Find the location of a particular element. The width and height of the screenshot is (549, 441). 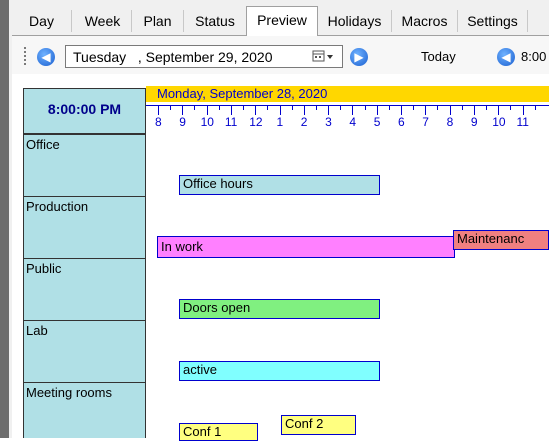

tab-settings: Settings is located at coordinates (493, 21).